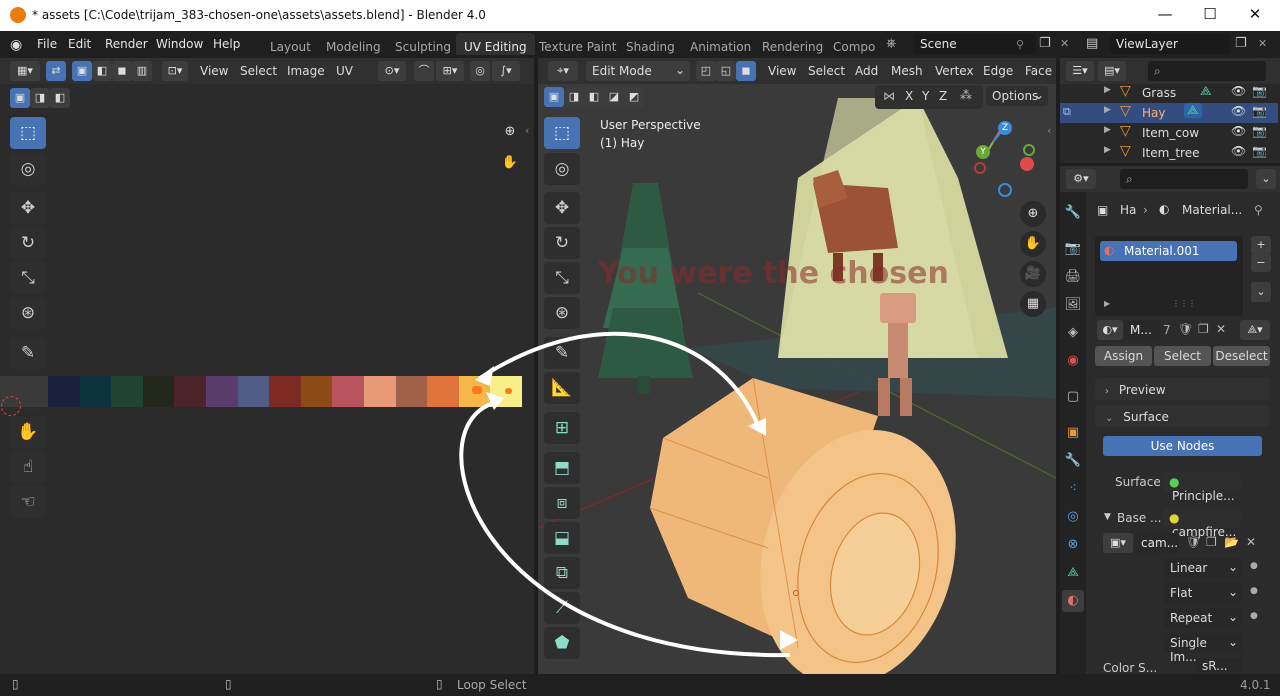  Describe the element at coordinates (562, 388) in the screenshot. I see `vp-tool-measure: 📐` at that location.